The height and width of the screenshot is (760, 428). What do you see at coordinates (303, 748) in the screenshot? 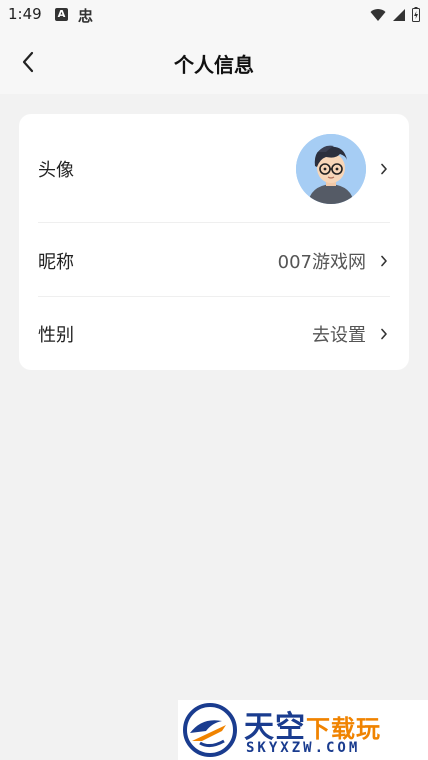
I see `watermark-subtitle: SKYXZW.COM` at bounding box center [303, 748].